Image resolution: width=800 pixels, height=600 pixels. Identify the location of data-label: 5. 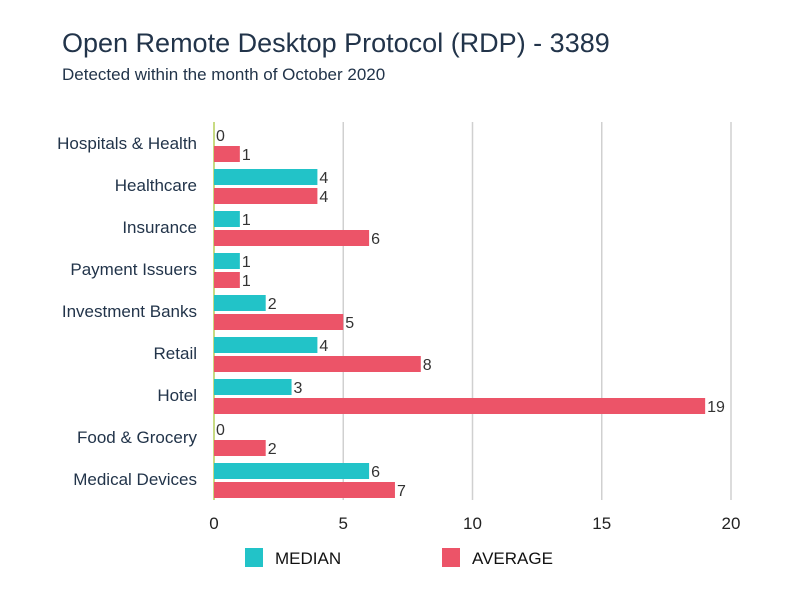
(349, 323).